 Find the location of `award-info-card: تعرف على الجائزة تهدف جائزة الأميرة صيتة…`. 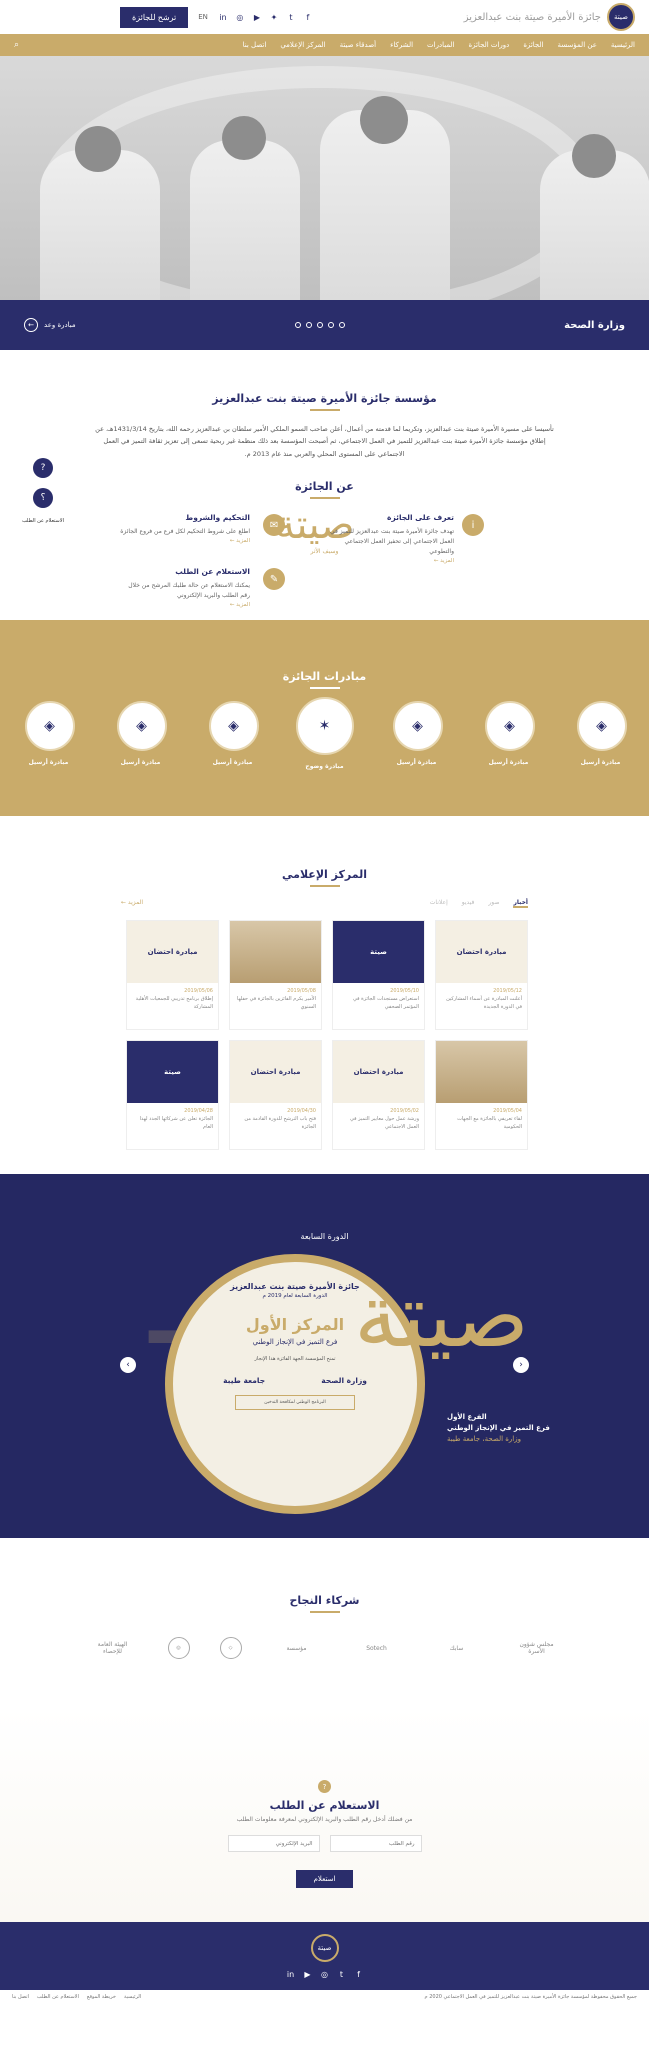

award-info-card: تعرف على الجائزة تهدف جائزة الأميرة صيتة… is located at coordinates (389, 539).